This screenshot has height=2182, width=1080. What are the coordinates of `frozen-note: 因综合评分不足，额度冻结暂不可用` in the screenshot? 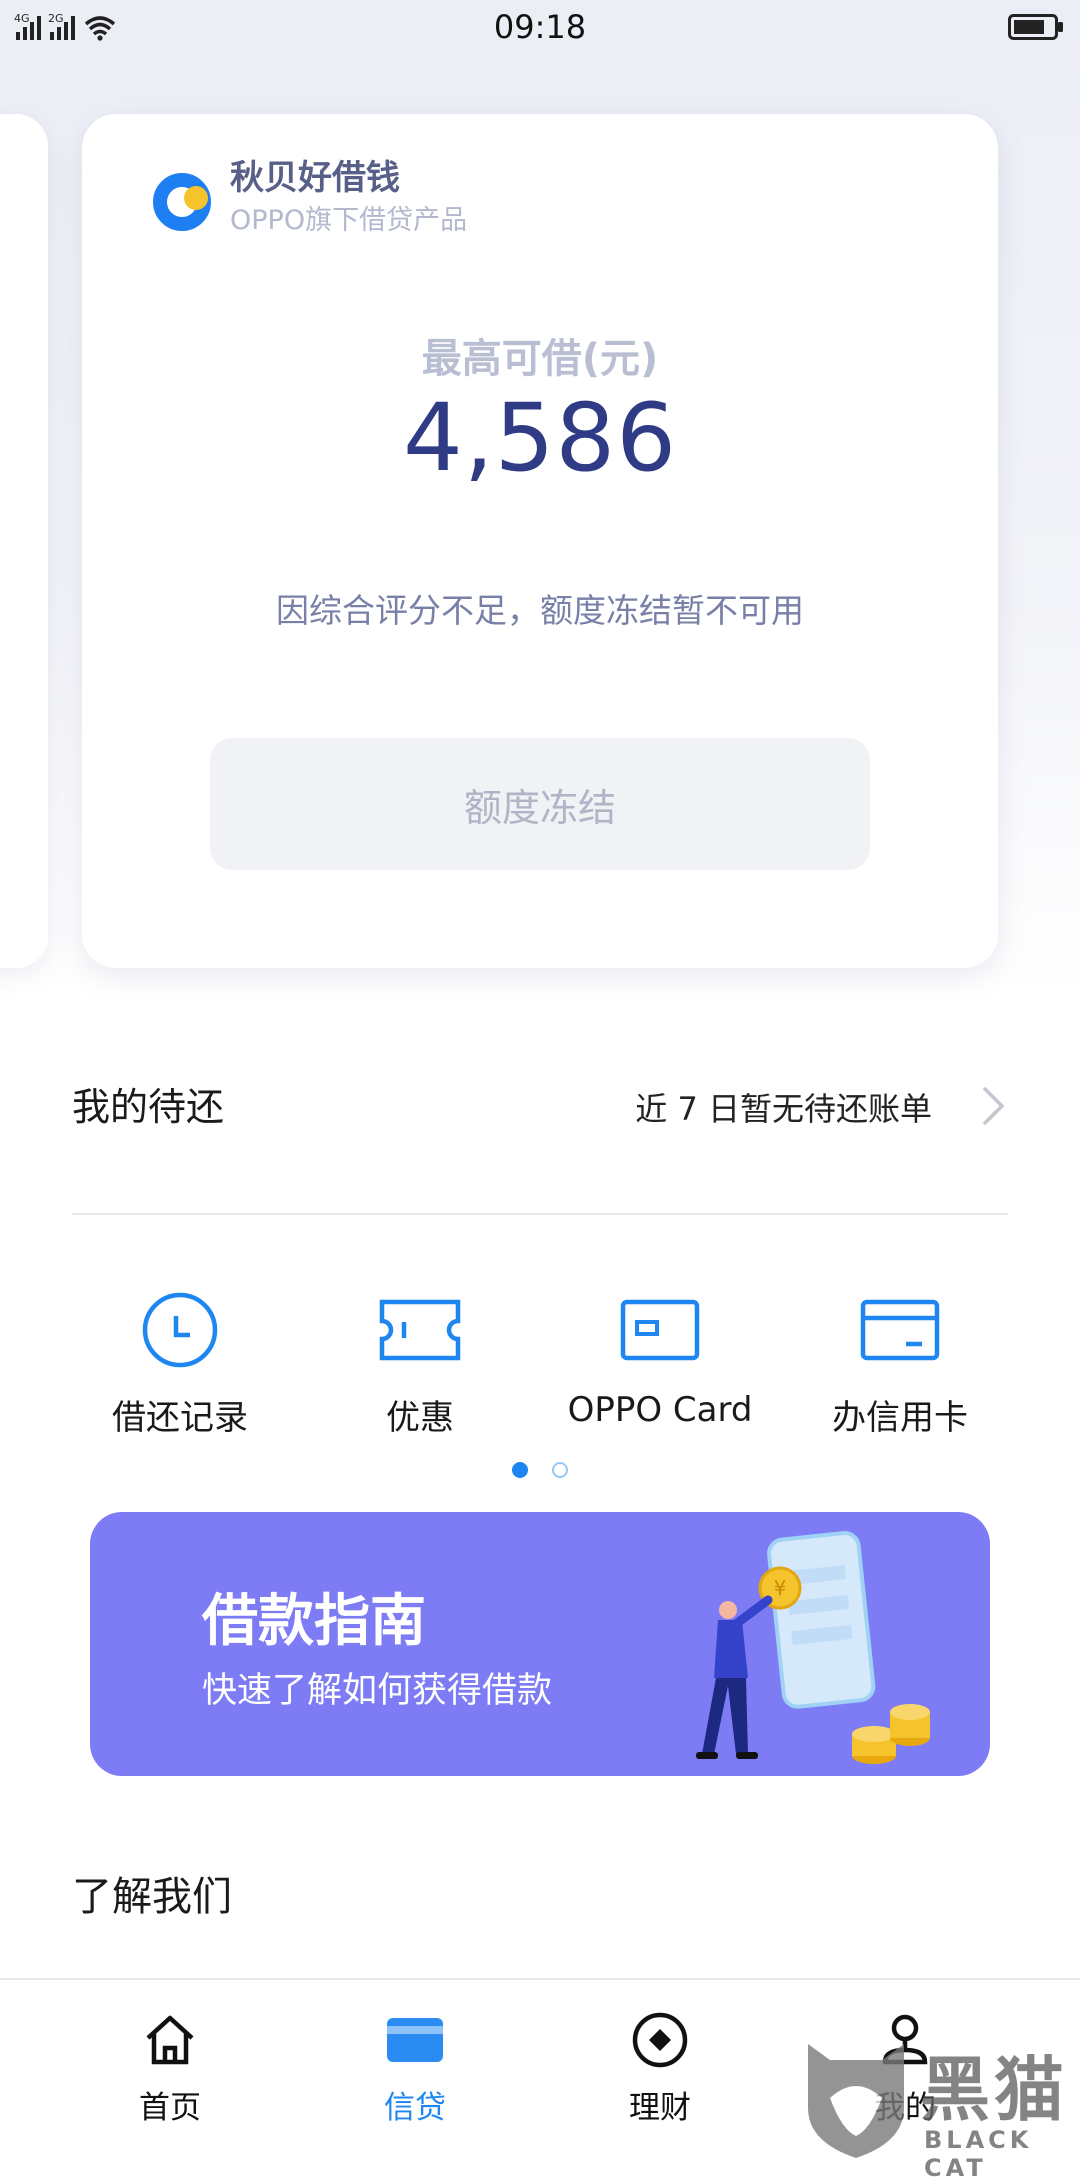 It's located at (540, 610).